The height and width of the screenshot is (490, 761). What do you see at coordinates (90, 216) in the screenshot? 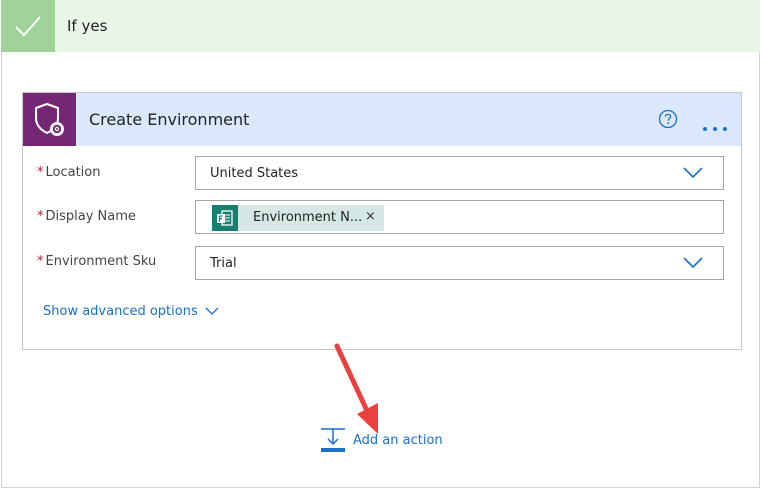
I see `display-name-label-text: Display Name` at bounding box center [90, 216].